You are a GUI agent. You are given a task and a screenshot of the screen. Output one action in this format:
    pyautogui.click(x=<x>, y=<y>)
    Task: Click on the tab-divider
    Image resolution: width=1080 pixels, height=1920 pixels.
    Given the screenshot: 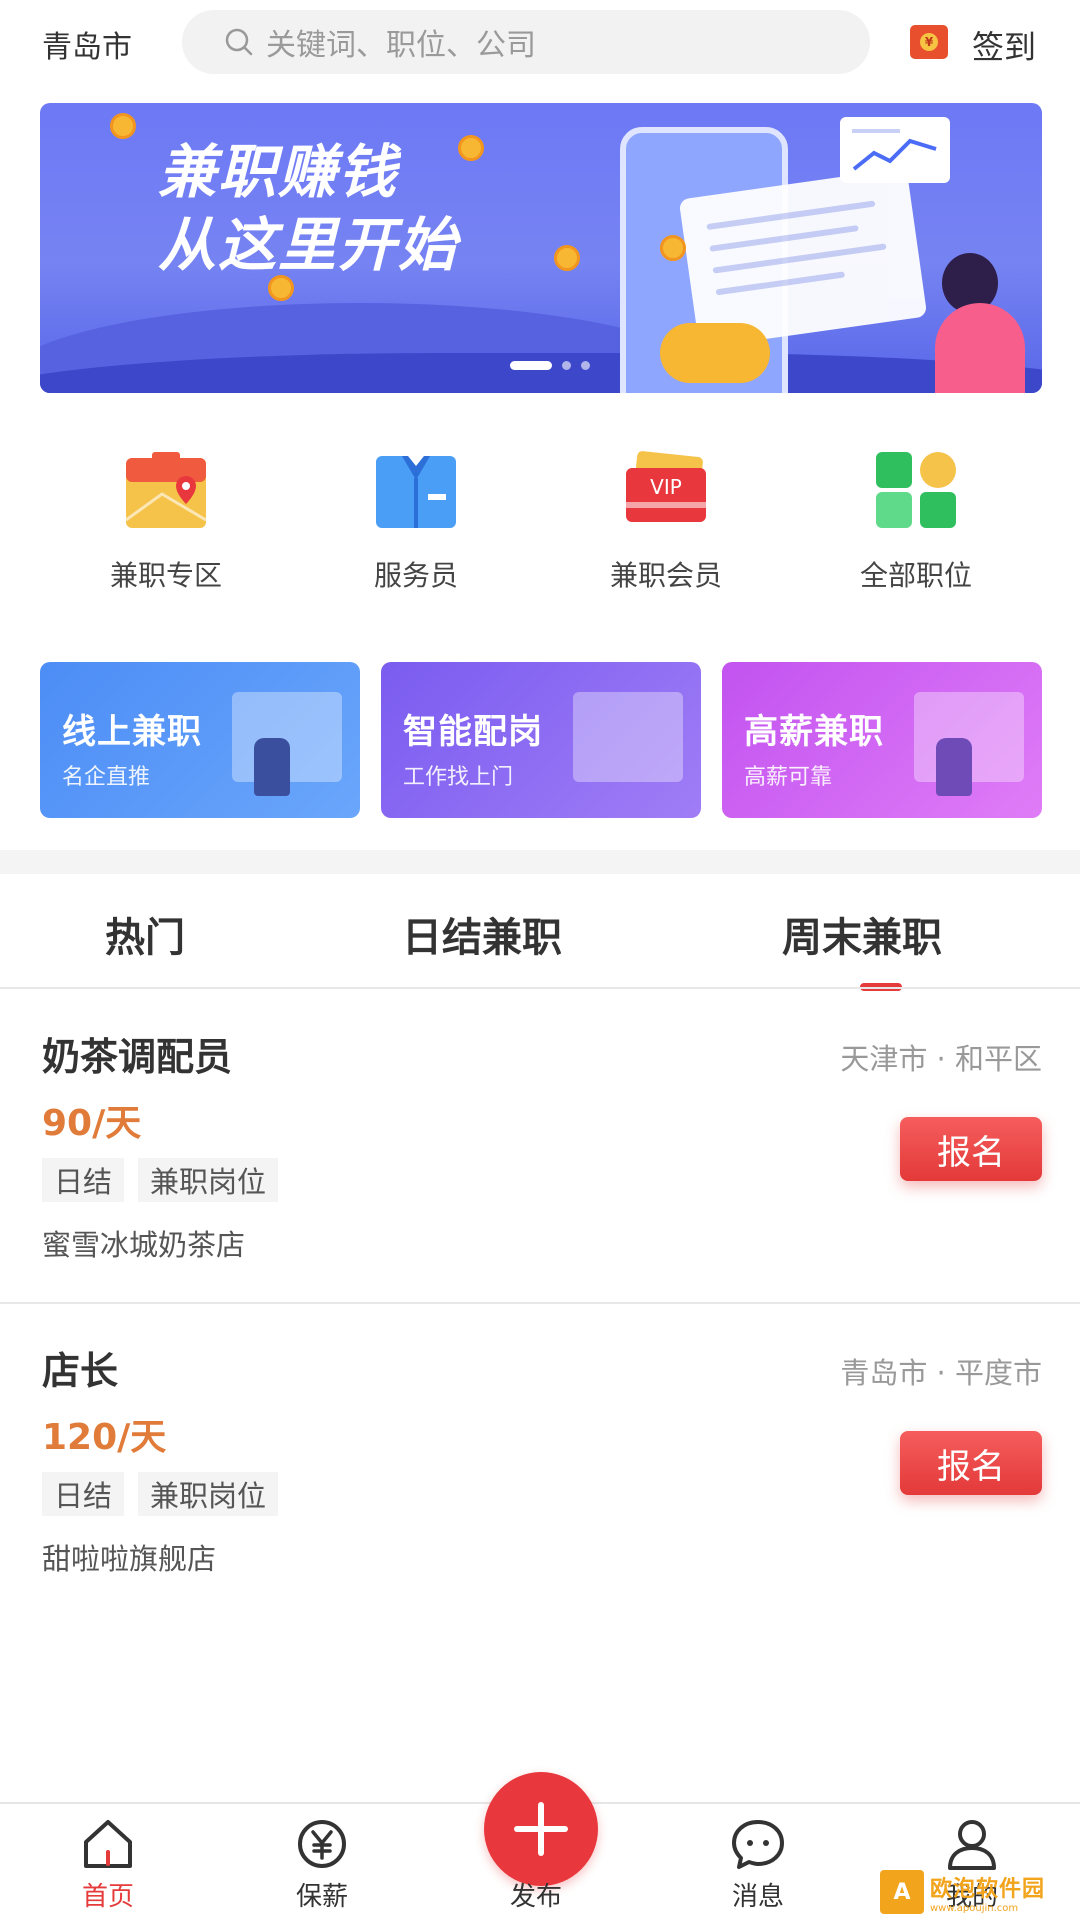 What is the action you would take?
    pyautogui.click(x=540, y=988)
    